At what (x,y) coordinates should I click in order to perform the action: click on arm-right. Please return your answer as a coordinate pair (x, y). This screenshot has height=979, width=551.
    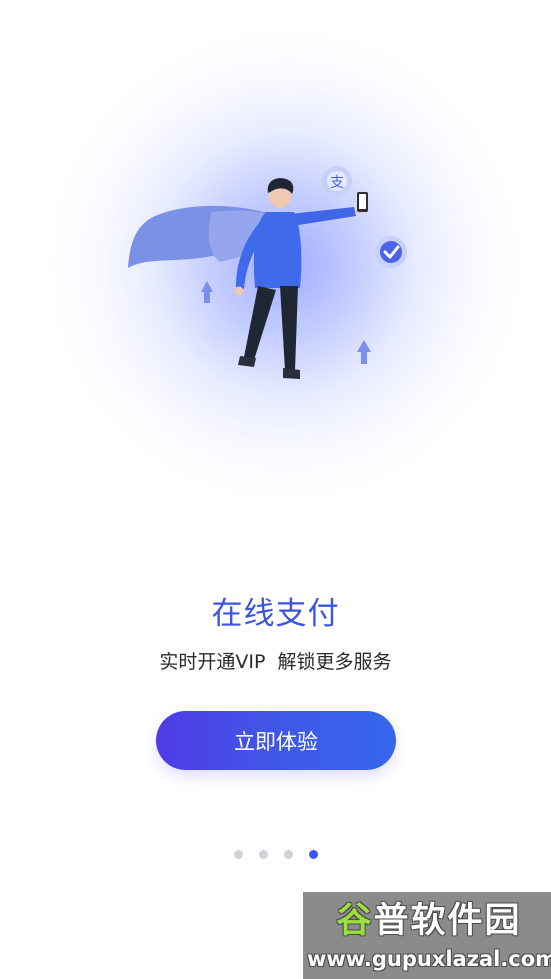
    Looking at the image, I should click on (323, 216).